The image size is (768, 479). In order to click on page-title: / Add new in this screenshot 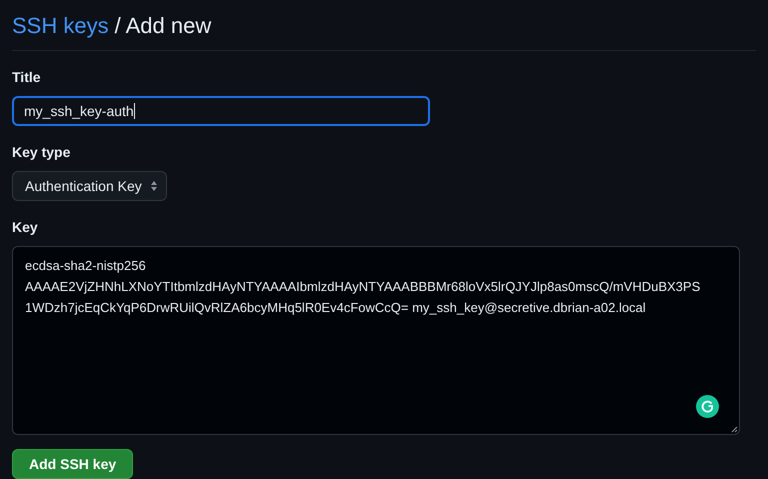, I will do `click(163, 26)`.